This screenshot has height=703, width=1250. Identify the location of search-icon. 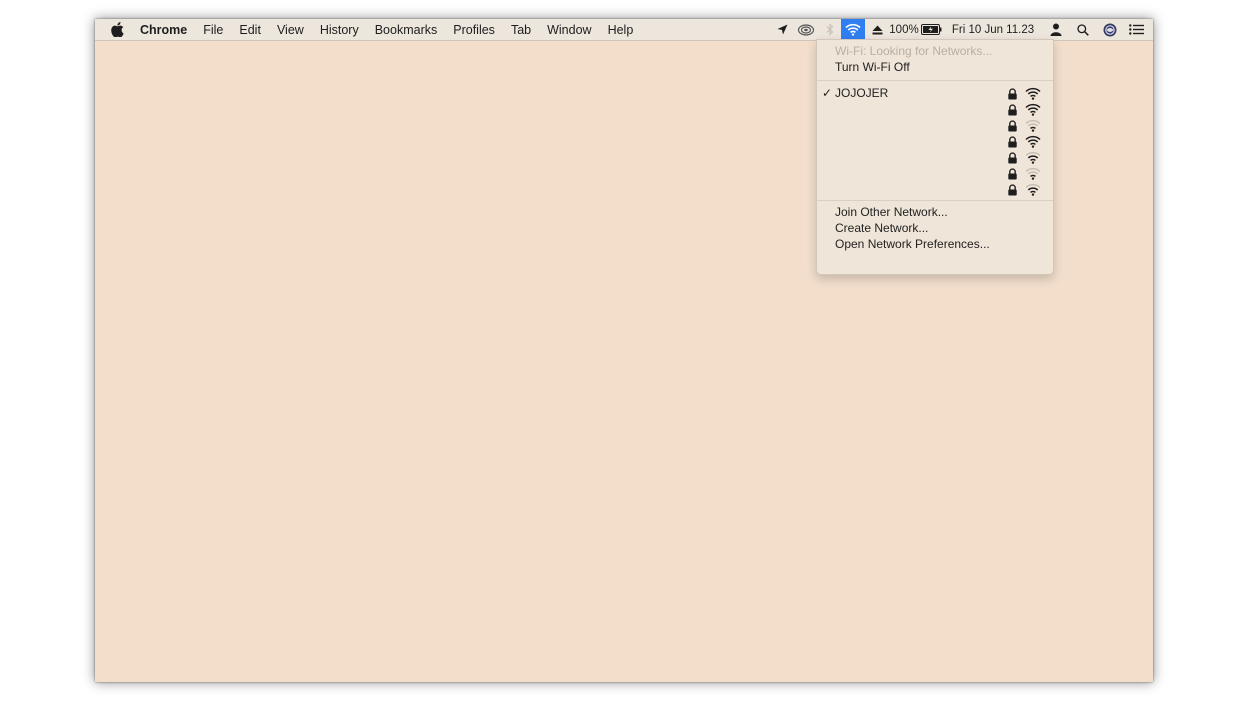
(1083, 29).